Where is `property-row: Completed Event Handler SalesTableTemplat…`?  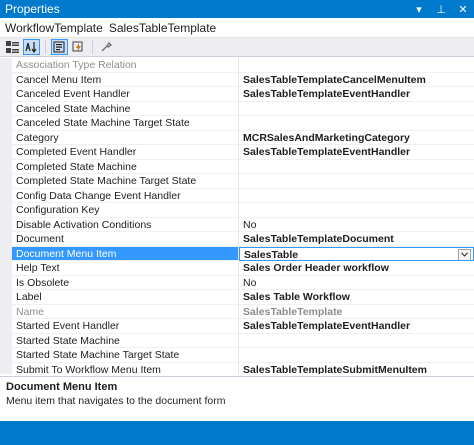
property-row: Completed Event Handler SalesTableTemplat… is located at coordinates (237, 152).